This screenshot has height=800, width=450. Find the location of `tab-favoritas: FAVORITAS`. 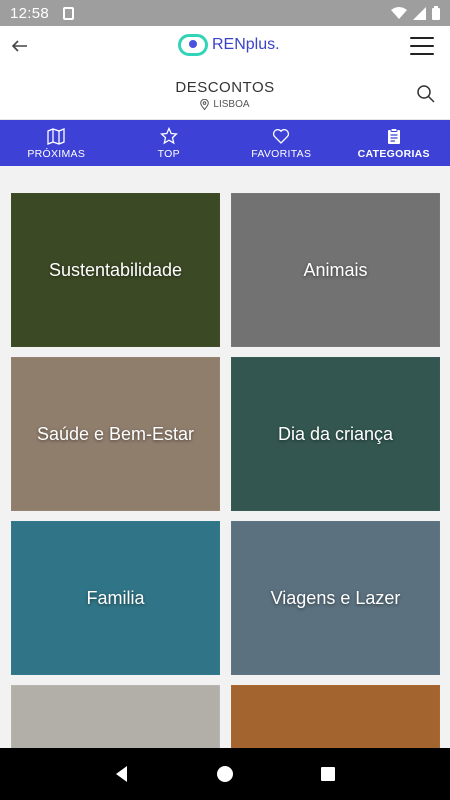

tab-favoritas: FAVORITAS is located at coordinates (281, 143).